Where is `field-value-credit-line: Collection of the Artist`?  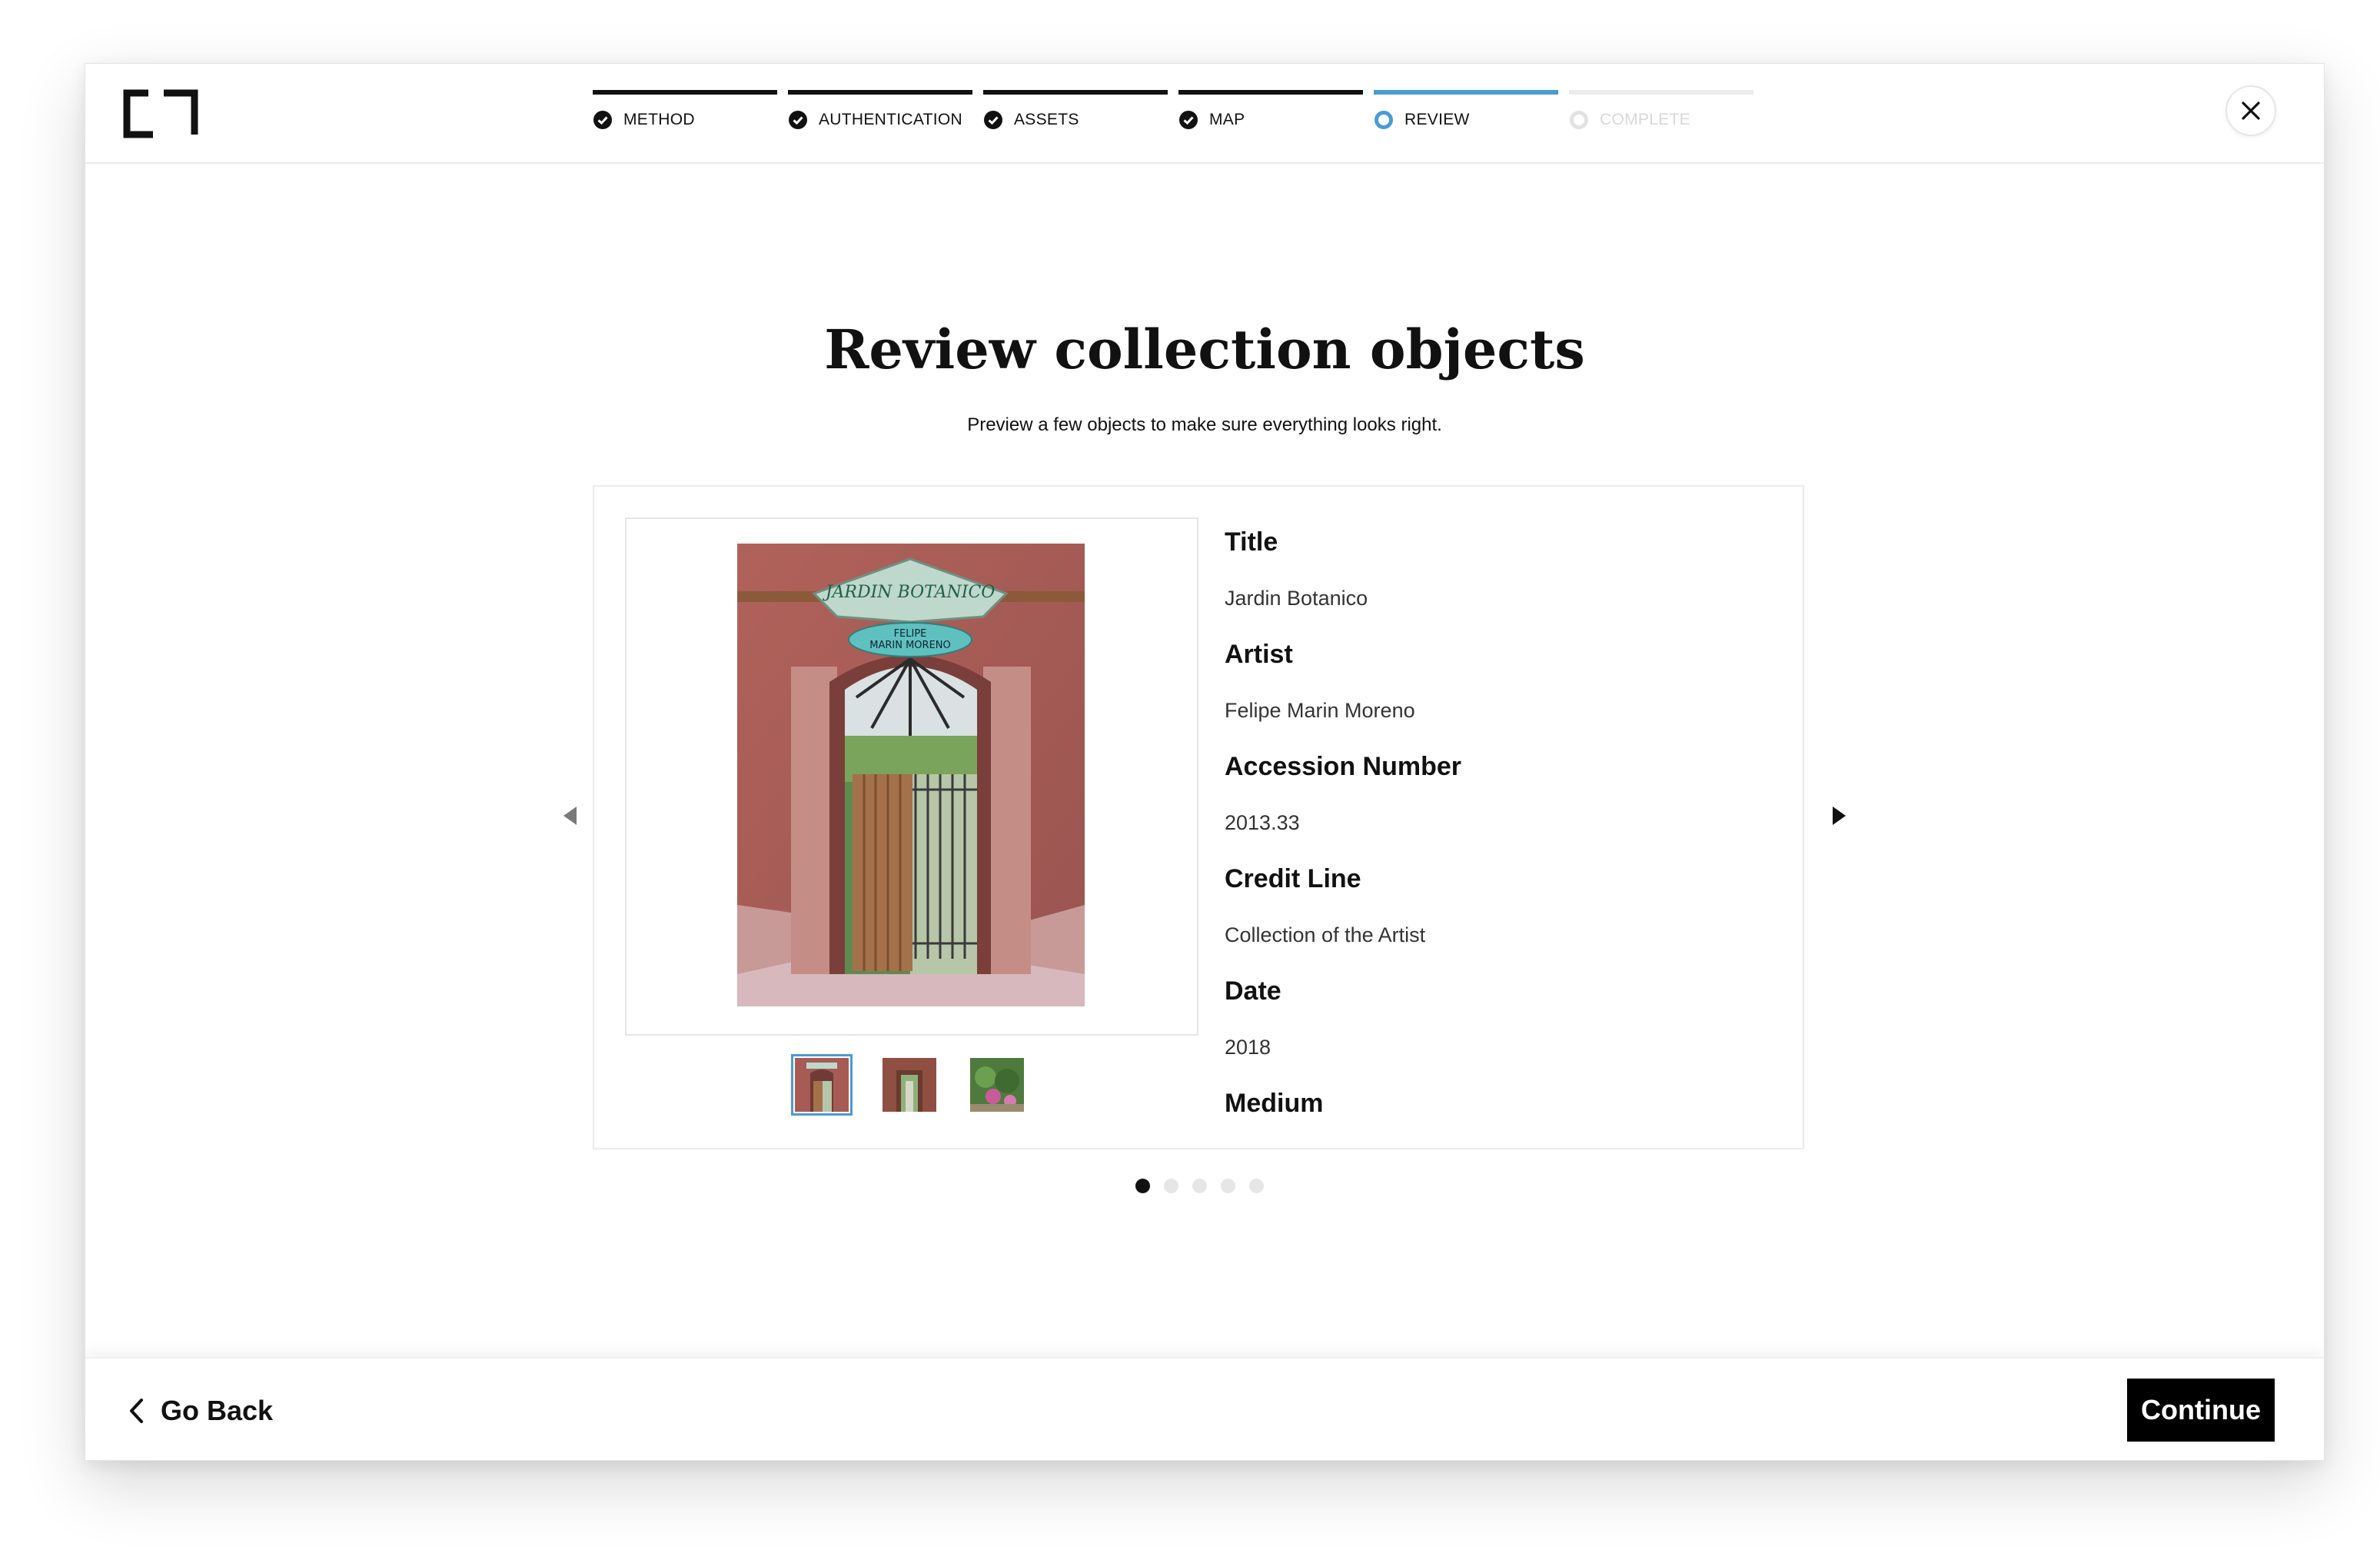 field-value-credit-line: Collection of the Artist is located at coordinates (1325, 934).